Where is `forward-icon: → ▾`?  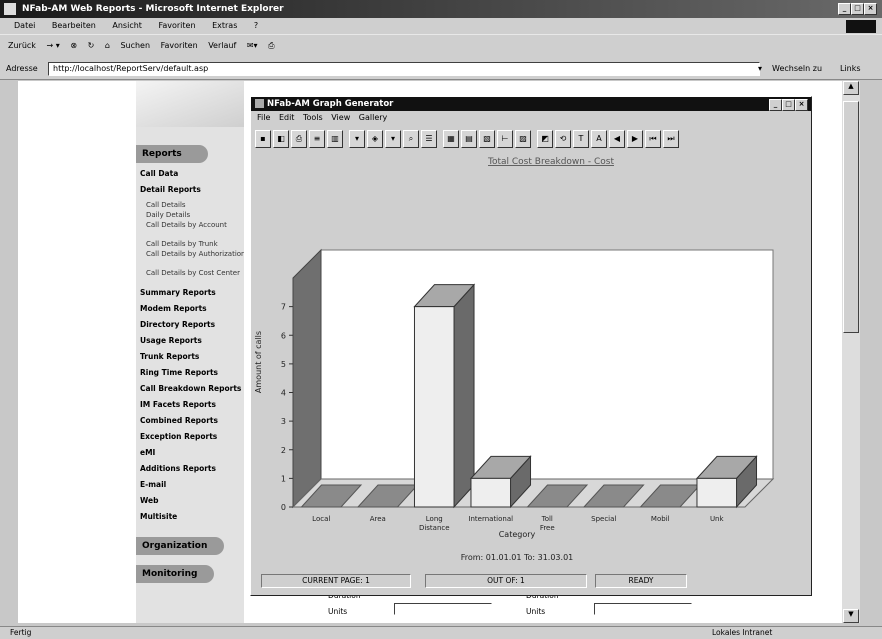
forward-icon: → ▾ is located at coordinates (53, 45).